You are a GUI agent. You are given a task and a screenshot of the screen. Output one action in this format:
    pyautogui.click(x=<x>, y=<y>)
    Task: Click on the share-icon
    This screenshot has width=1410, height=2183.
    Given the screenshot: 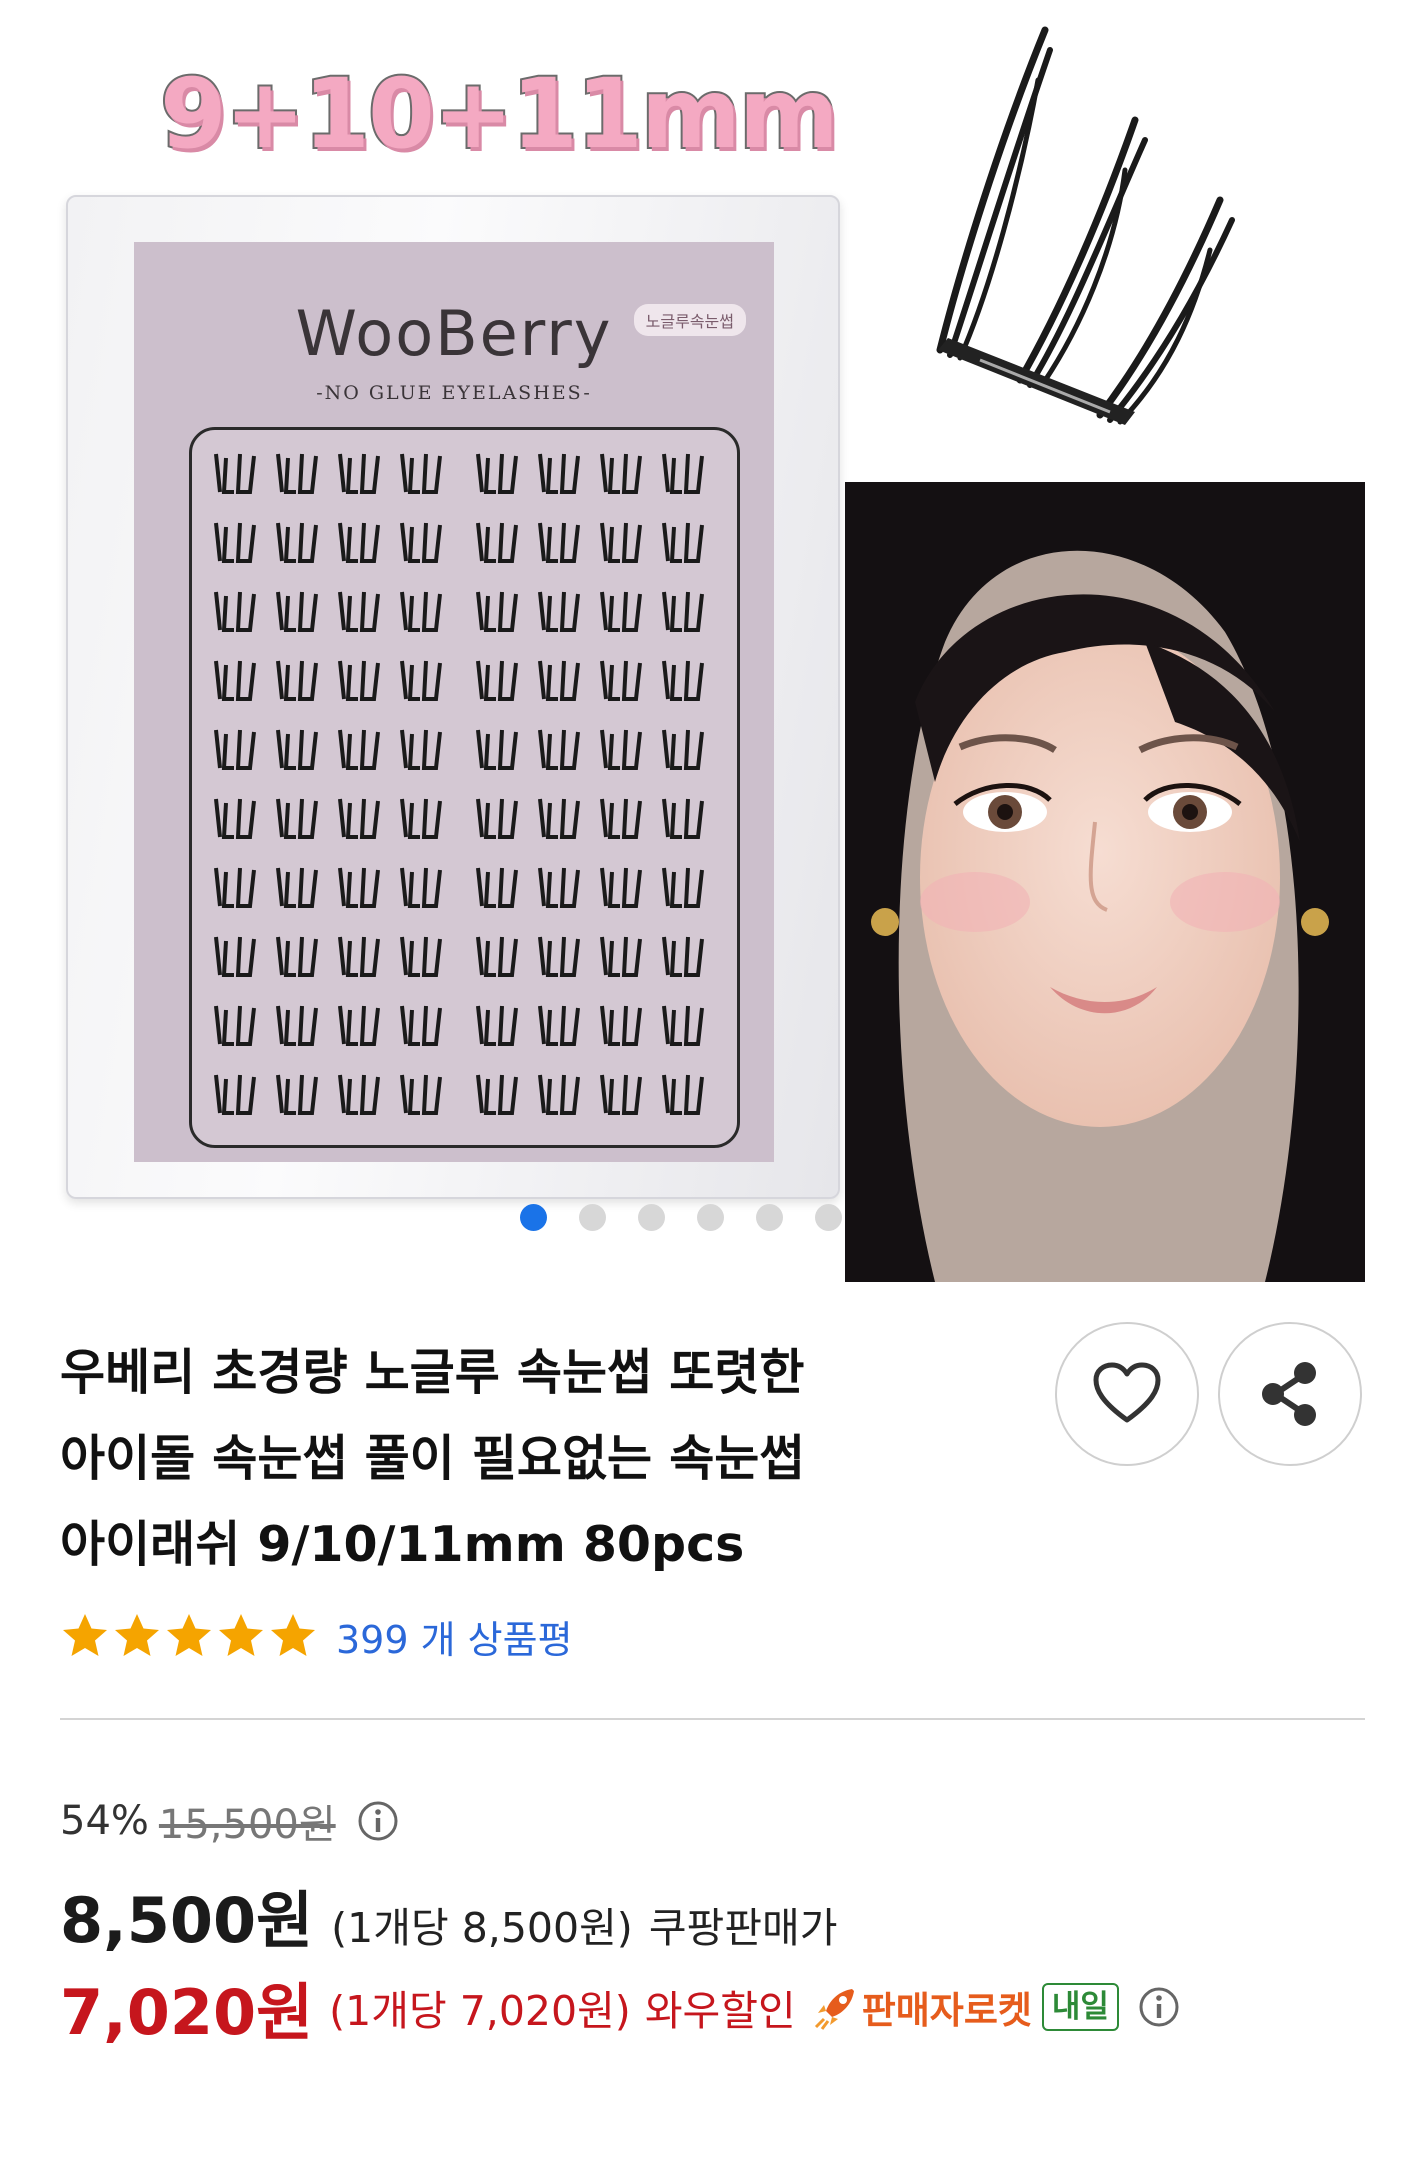 What is the action you would take?
    pyautogui.click(x=1289, y=1394)
    